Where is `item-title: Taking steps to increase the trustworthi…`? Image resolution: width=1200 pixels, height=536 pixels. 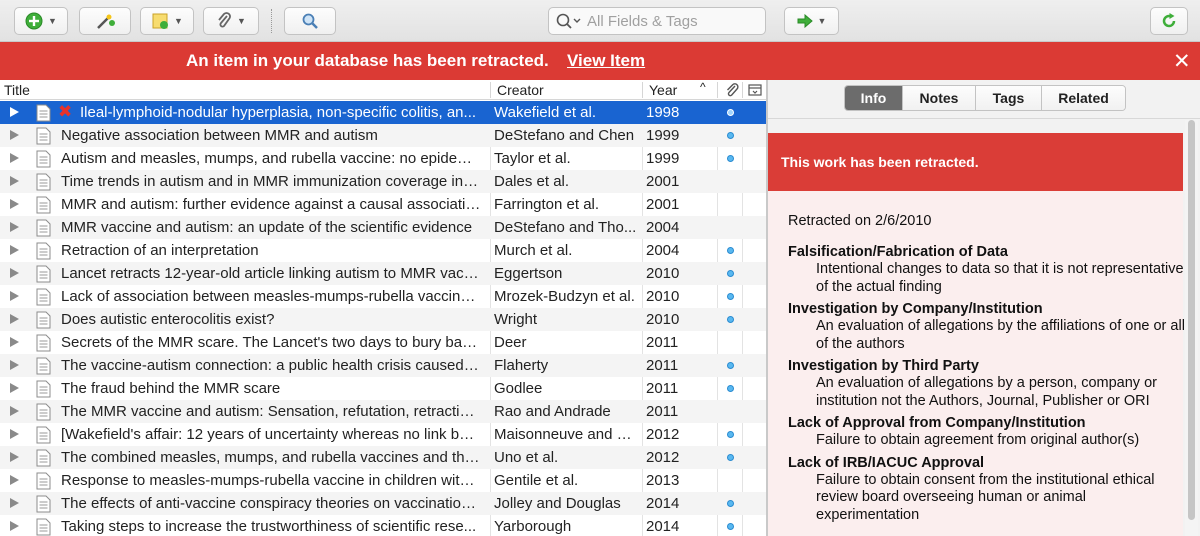
item-title: Taking steps to increase the trustworthi… is located at coordinates (269, 526).